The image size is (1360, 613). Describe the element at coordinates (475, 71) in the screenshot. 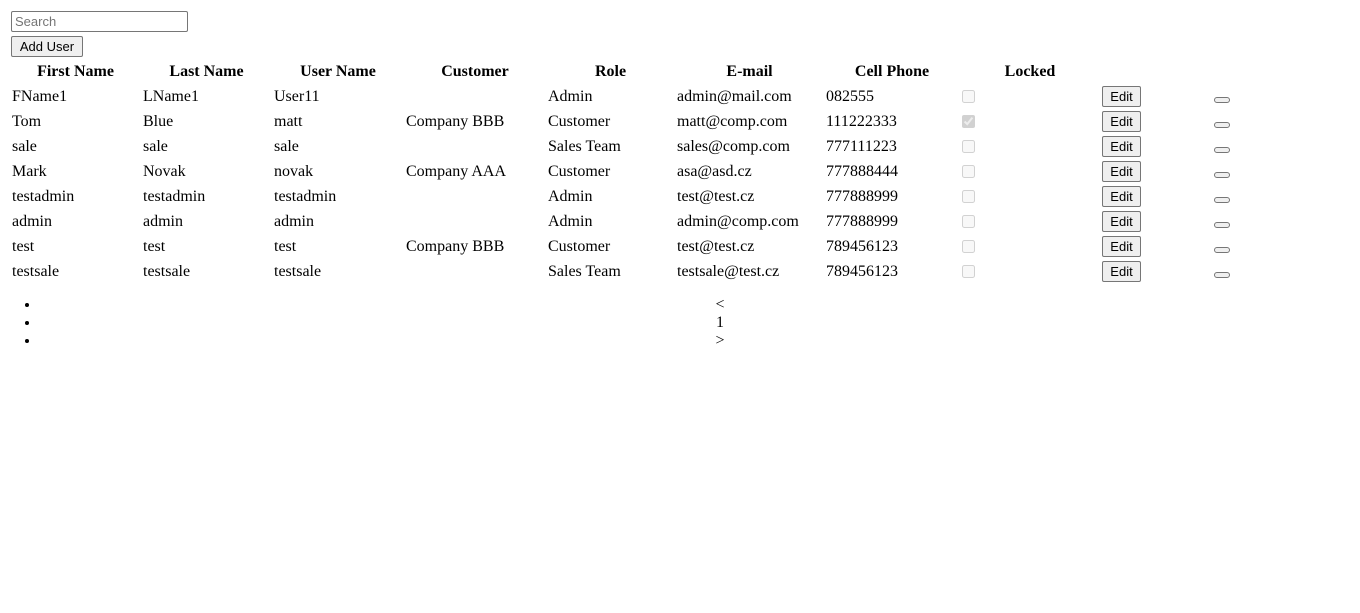

I see `header-customer: Customer` at that location.